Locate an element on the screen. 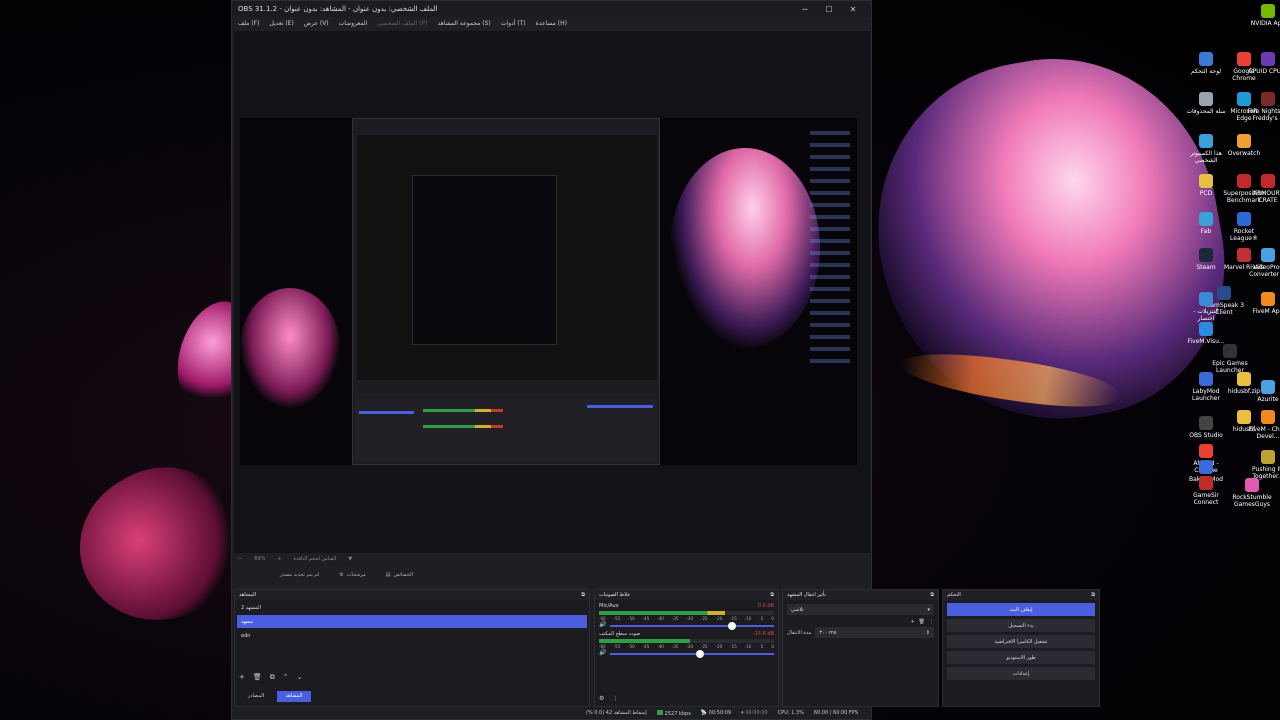 The width and height of the screenshot is (1280, 720). scene-filters-icon: ⧉ is located at coordinates (272, 677).